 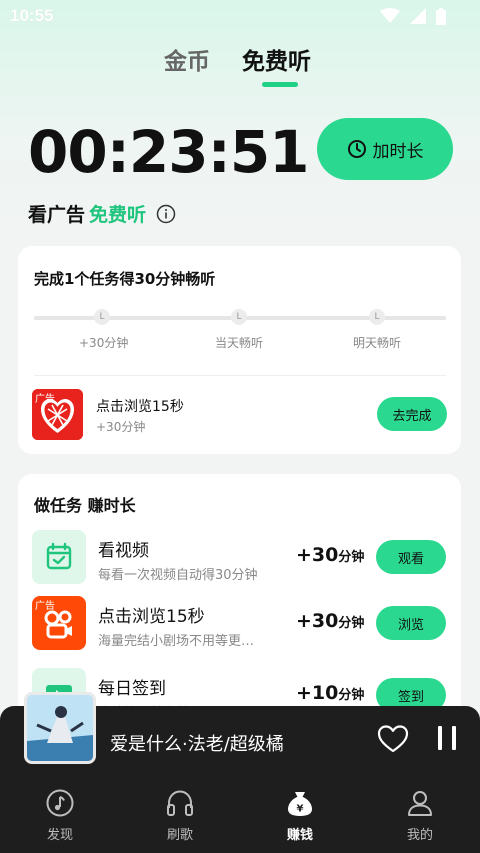 What do you see at coordinates (420, 803) in the screenshot?
I see `profile-icon` at bounding box center [420, 803].